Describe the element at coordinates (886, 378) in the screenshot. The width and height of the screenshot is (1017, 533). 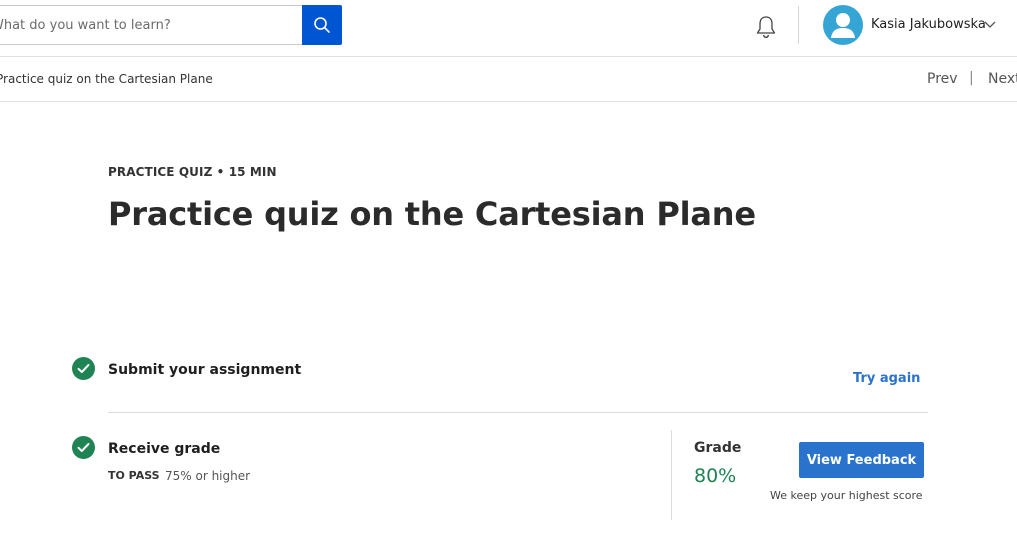
I see `try-again-link: Try again` at that location.